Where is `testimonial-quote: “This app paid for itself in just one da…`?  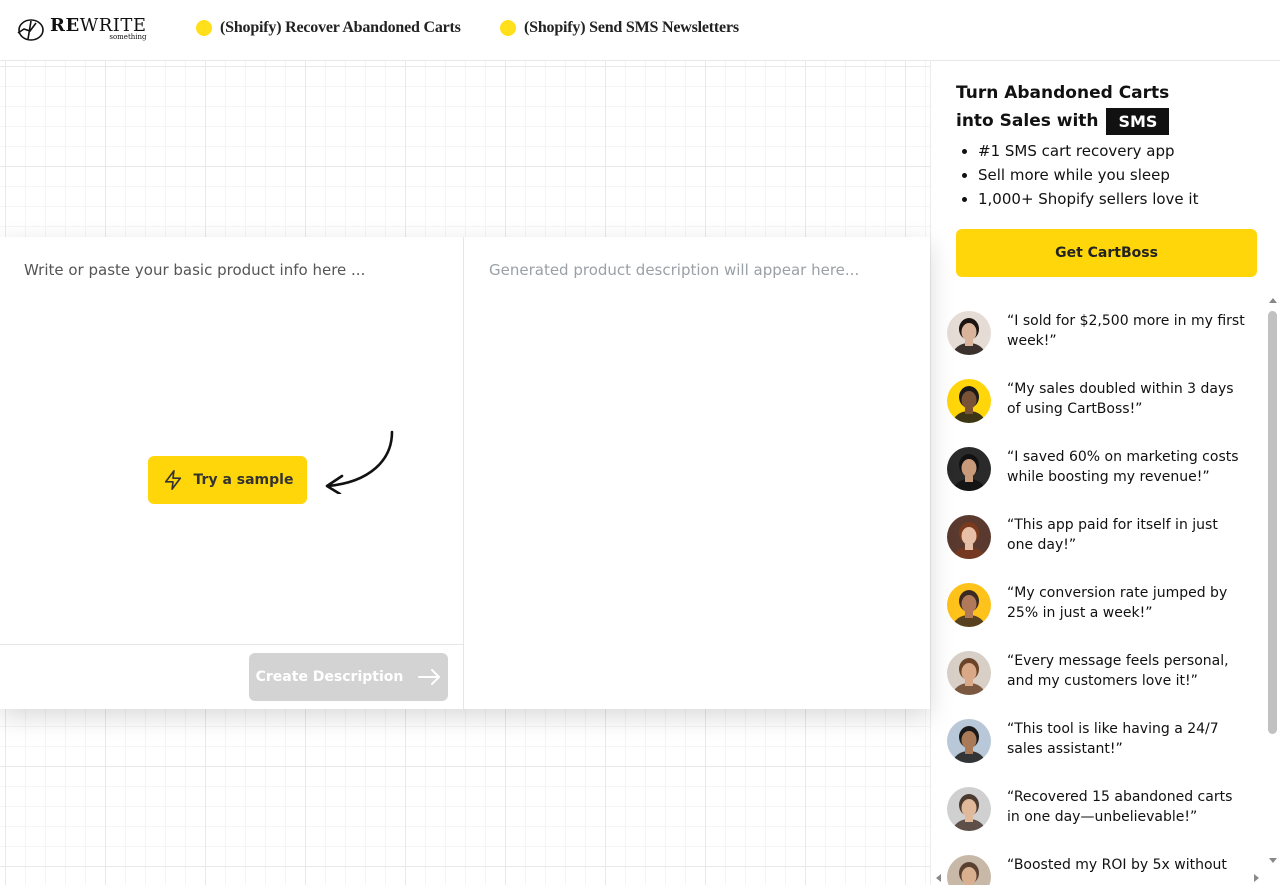 testimonial-quote: “This app paid for itself in just one da… is located at coordinates (1112, 535).